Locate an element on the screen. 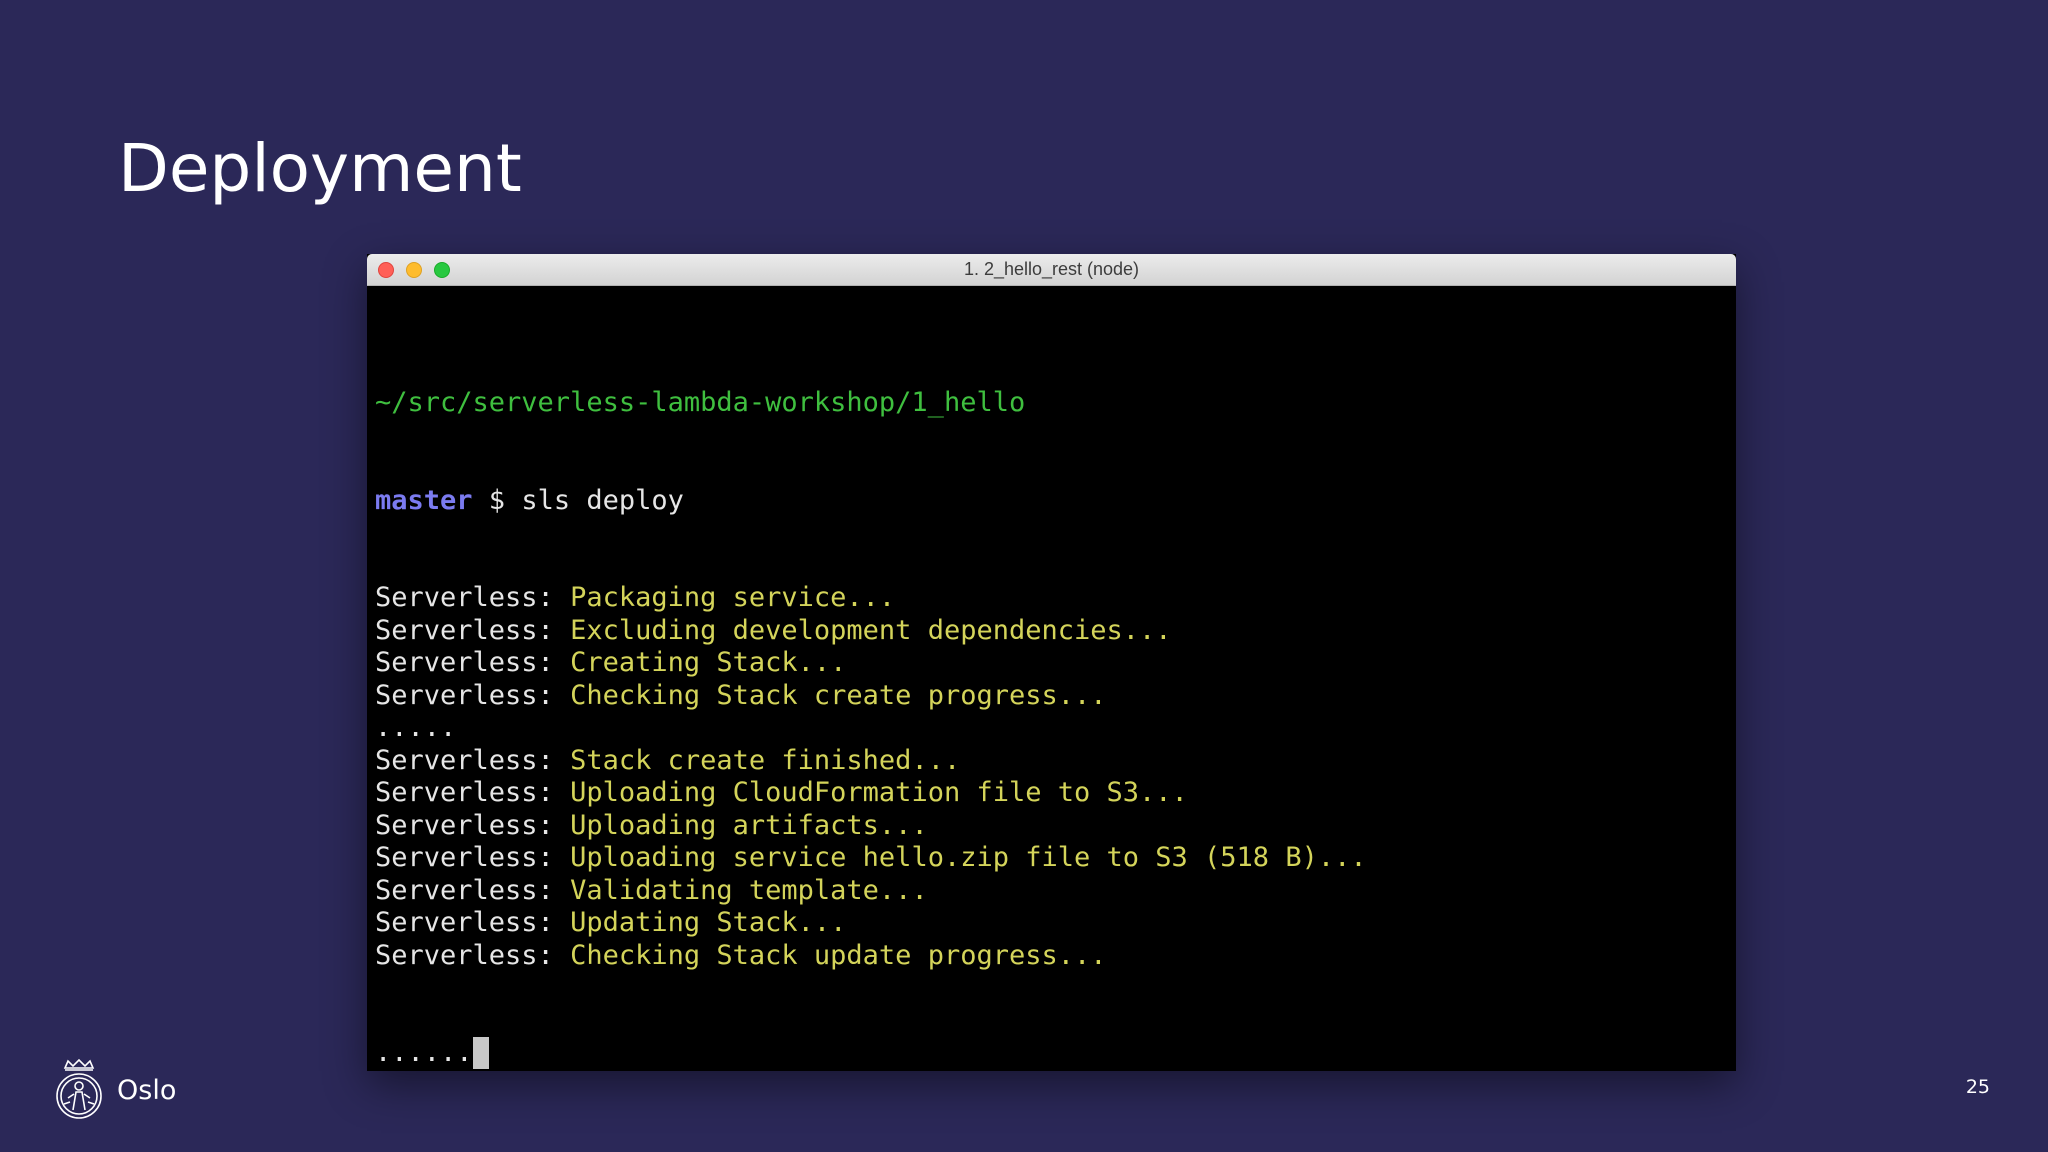  terminal-cwd: ~/src/serverless-lambda-workshop/1_hello is located at coordinates (700, 402).